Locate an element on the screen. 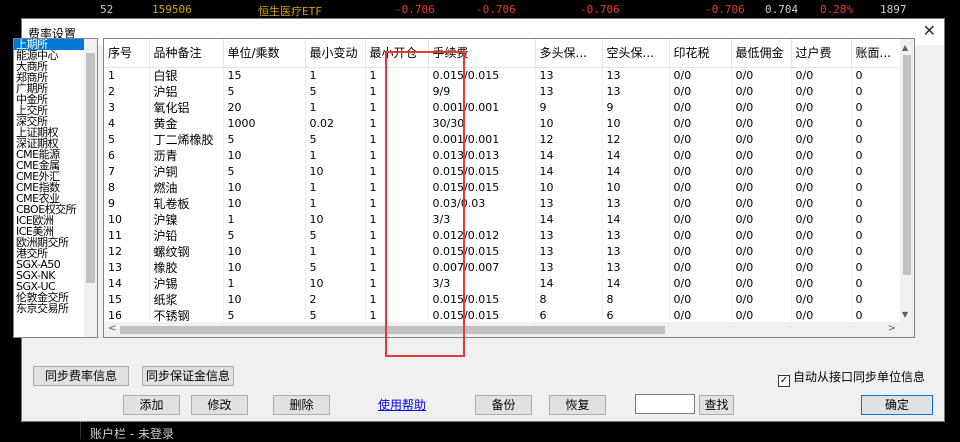 Image resolution: width=960 pixels, height=442 pixels. add-button: 添加 is located at coordinates (151, 405).